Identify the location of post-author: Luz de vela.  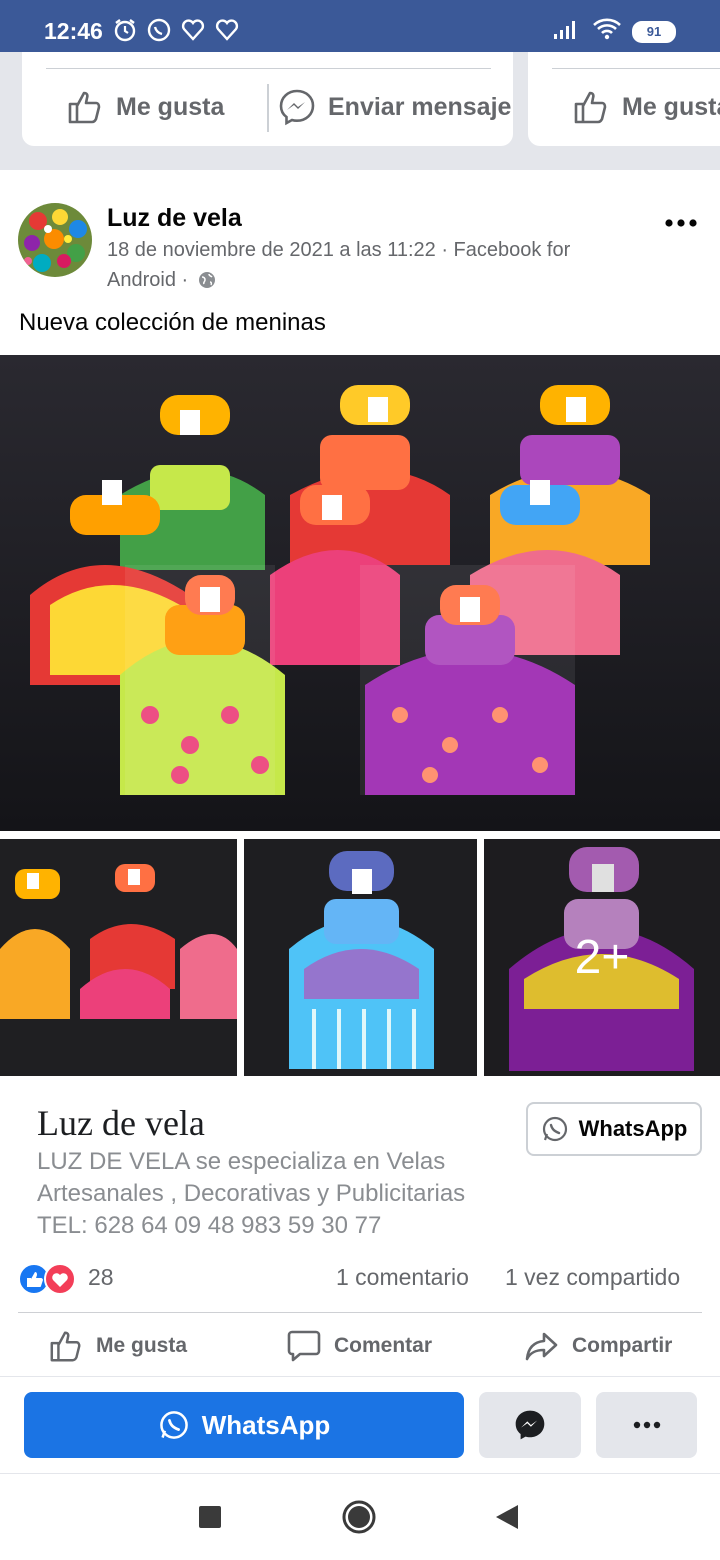
(174, 218).